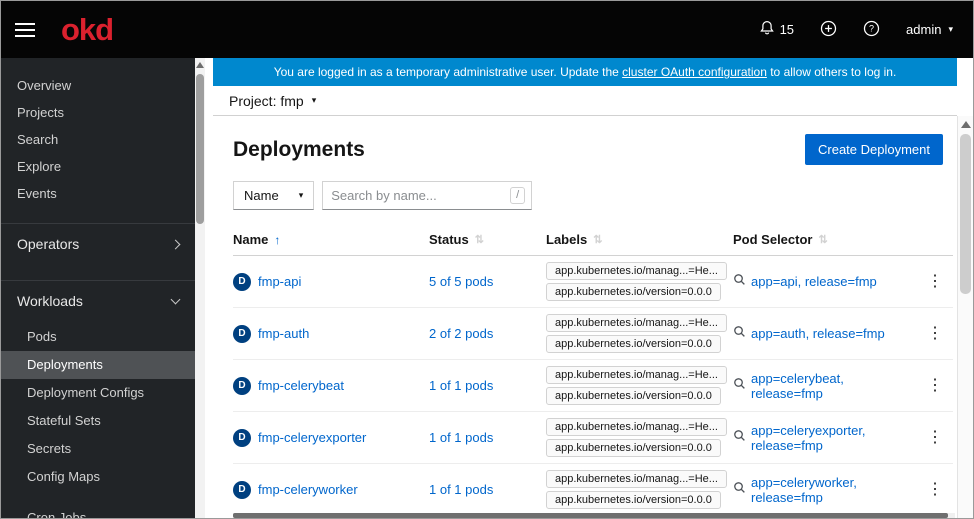  What do you see at coordinates (274, 195) in the screenshot?
I see `filter-type-dropdown: Name ▾` at bounding box center [274, 195].